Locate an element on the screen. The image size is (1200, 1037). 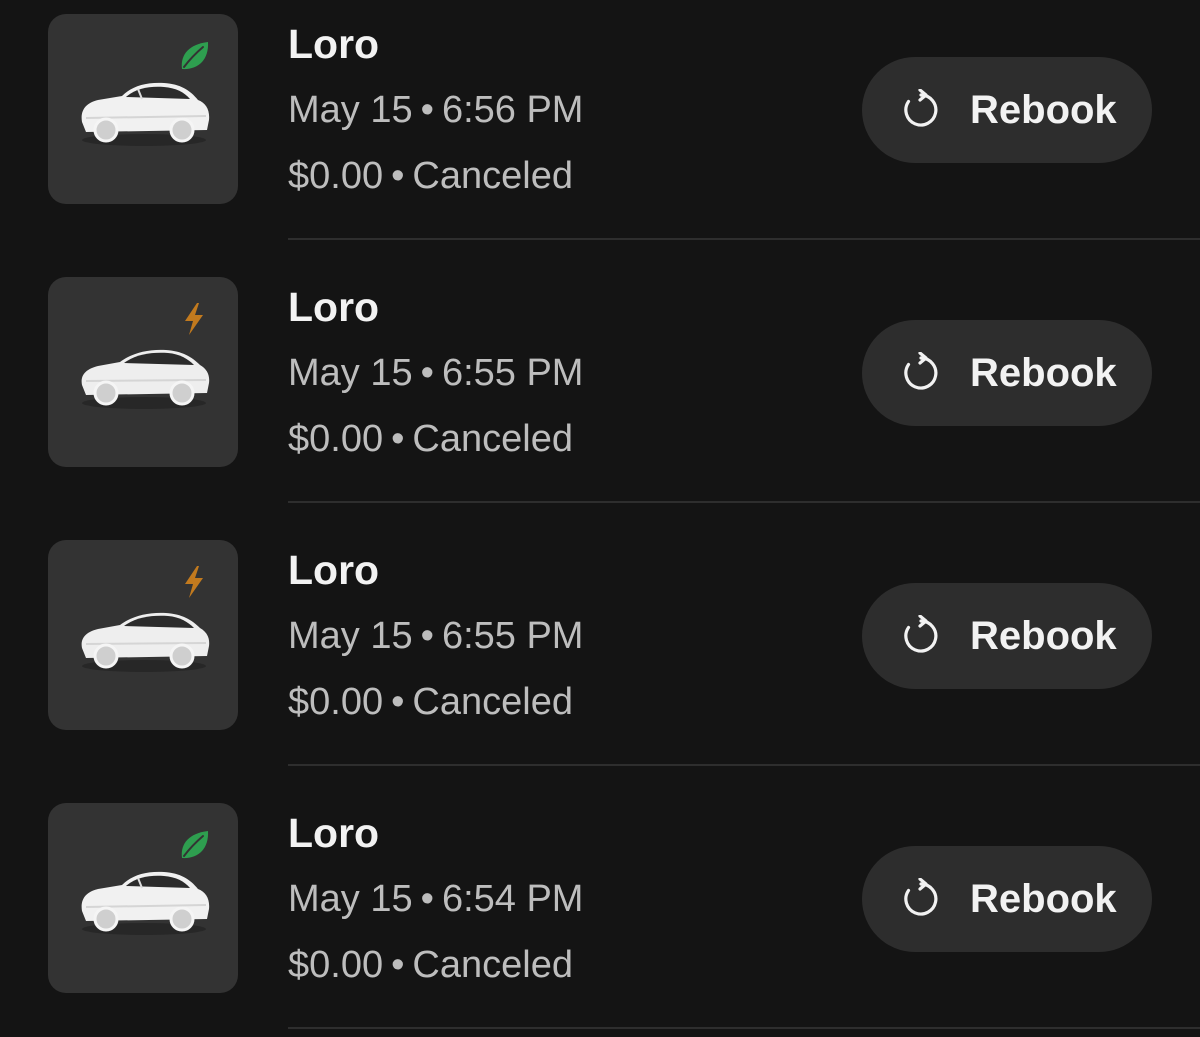
trip-time: 6:56 PM is located at coordinates (512, 110).